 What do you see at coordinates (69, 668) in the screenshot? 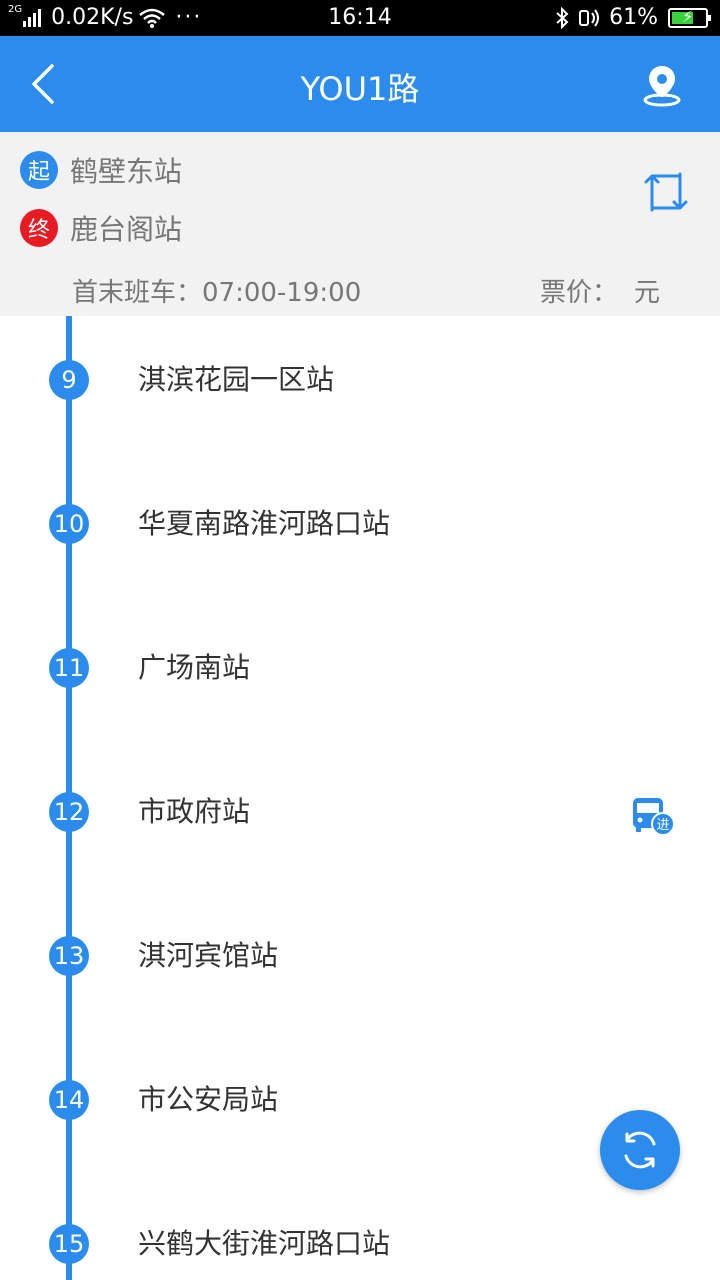
I see `stop-number: 11` at bounding box center [69, 668].